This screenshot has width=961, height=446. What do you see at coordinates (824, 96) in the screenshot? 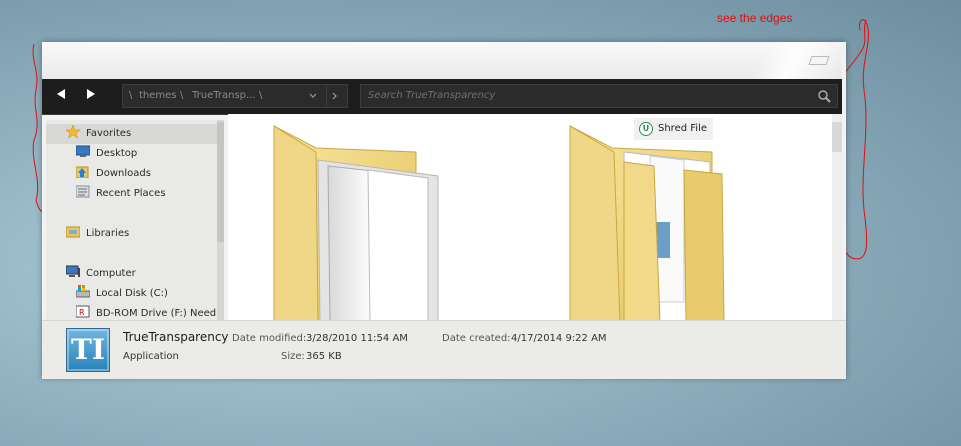
I see `search-icon` at bounding box center [824, 96].